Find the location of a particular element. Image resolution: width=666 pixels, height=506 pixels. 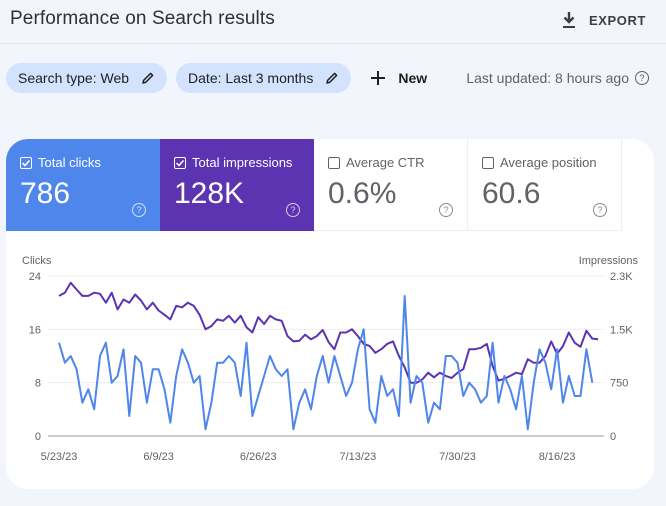

metric-value: 0.6% is located at coordinates (362, 193).